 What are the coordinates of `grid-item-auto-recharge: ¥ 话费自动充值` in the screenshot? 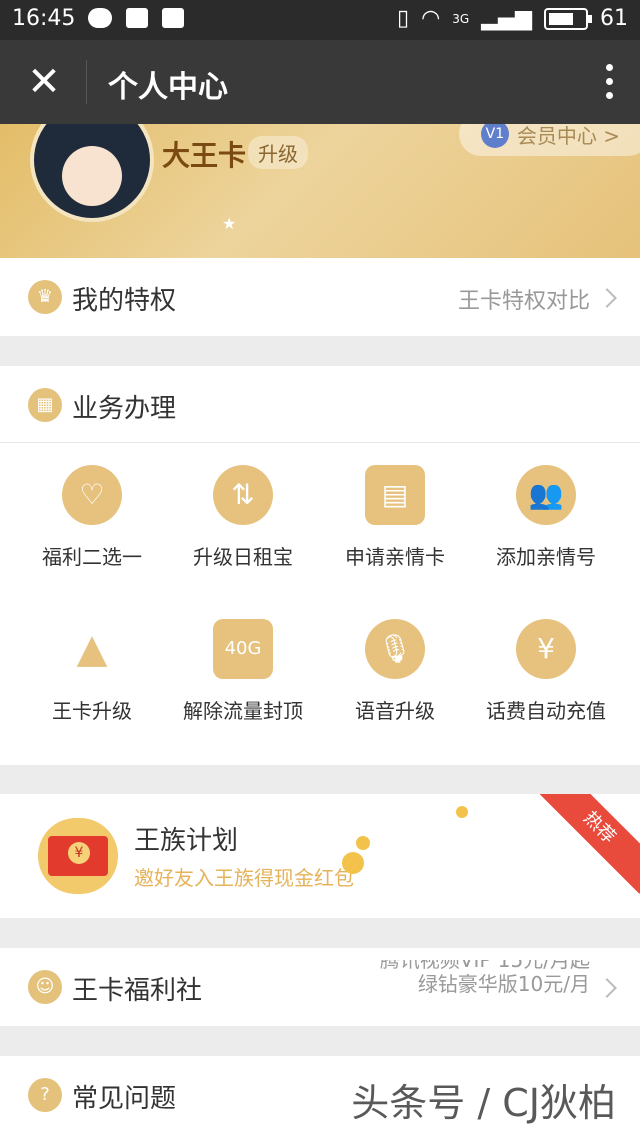 It's located at (546, 672).